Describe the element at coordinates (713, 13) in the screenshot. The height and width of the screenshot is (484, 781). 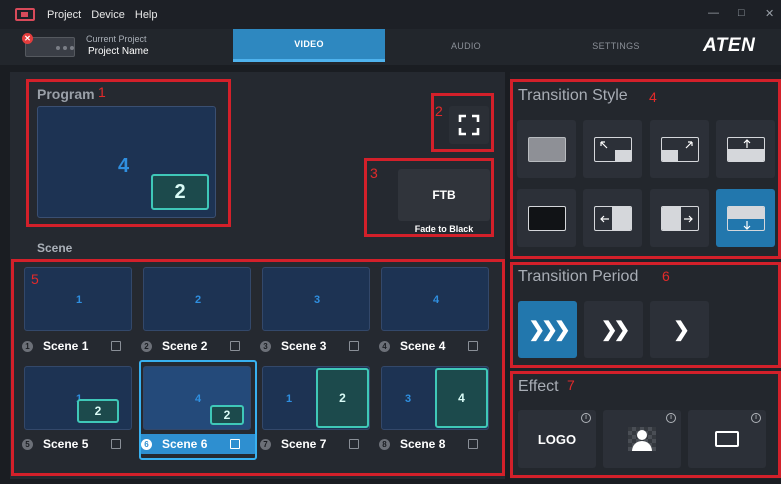
I see `minimize-icon: —` at that location.